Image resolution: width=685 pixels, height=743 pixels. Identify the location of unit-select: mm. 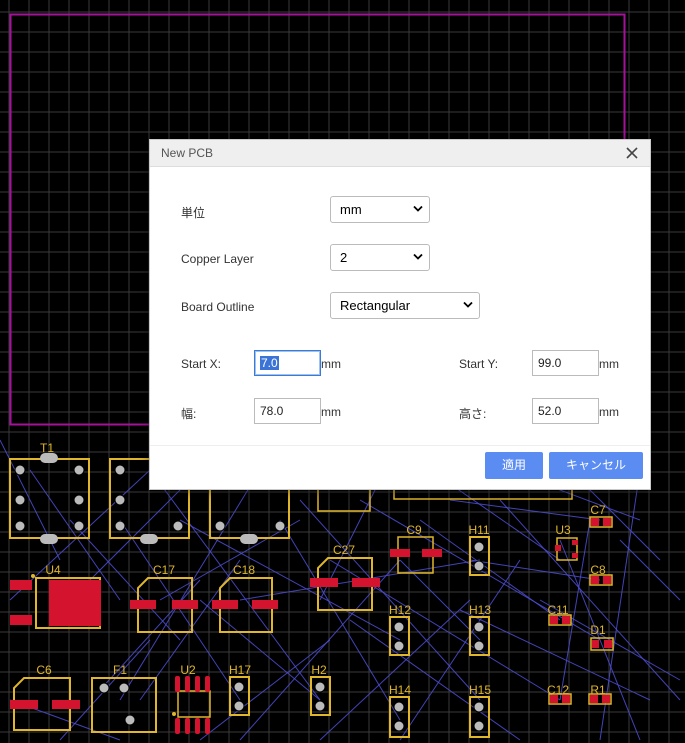
(380, 209).